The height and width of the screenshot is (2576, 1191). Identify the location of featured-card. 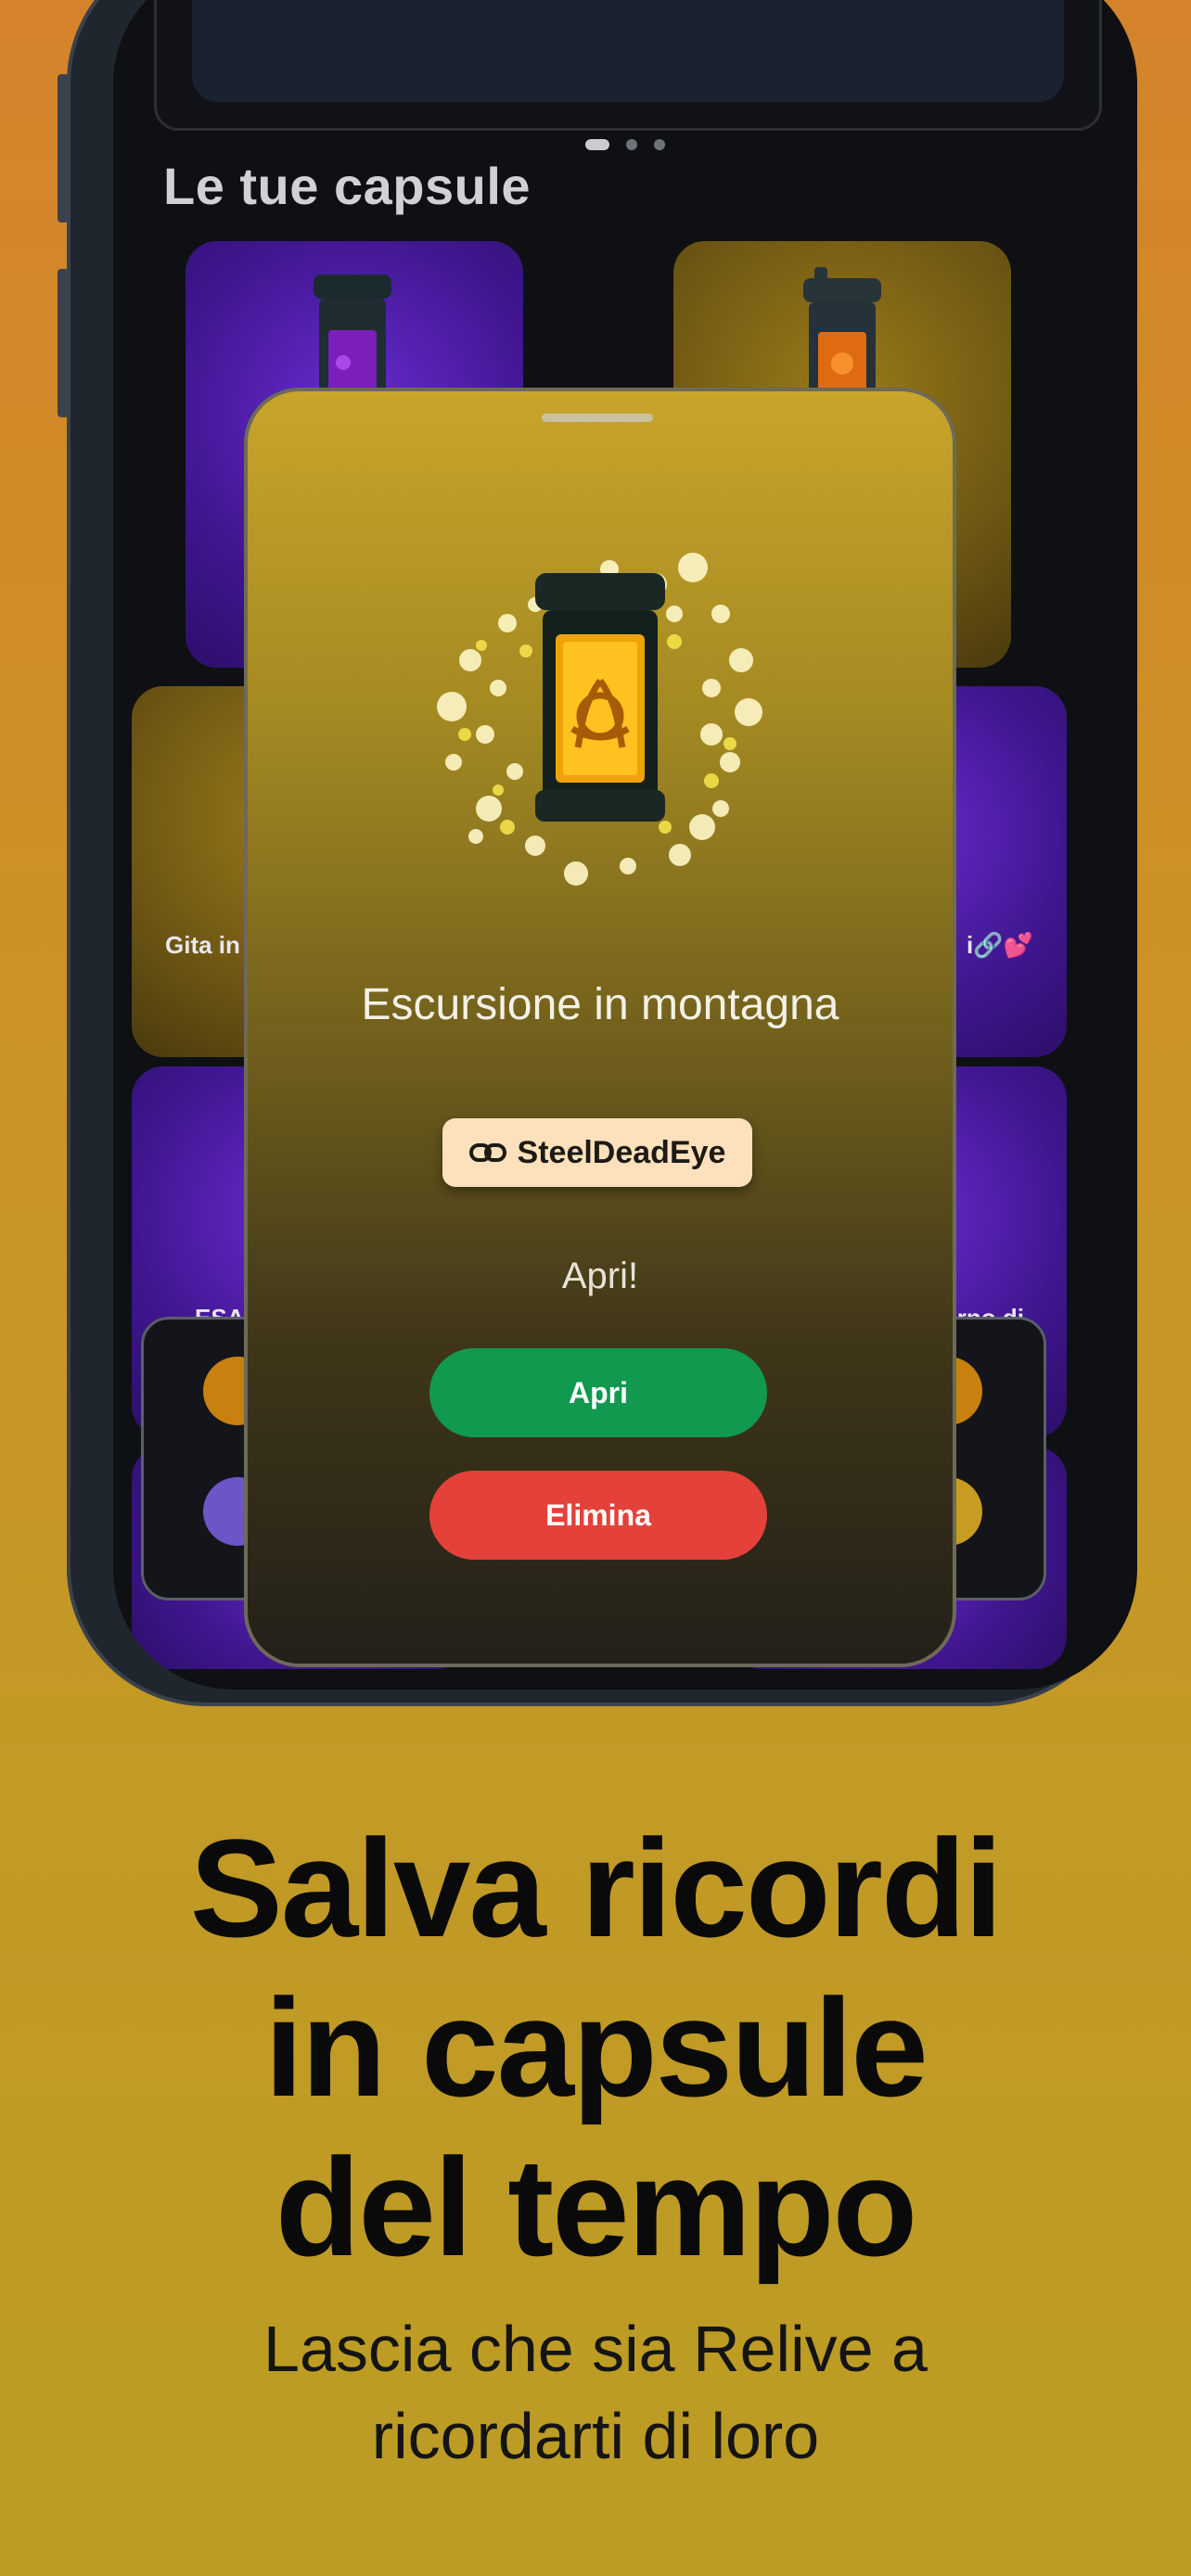
(628, 66).